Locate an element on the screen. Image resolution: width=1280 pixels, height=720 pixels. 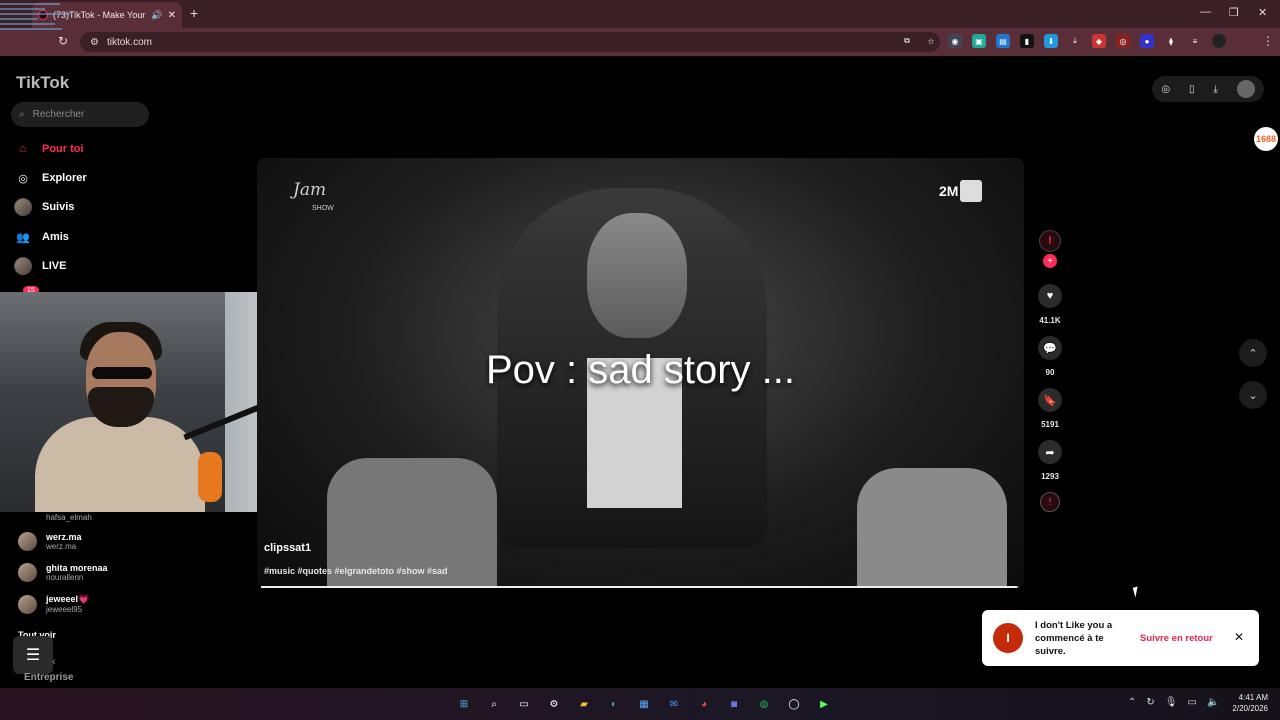
extension-icon: ◉ is located at coordinates (955, 41).